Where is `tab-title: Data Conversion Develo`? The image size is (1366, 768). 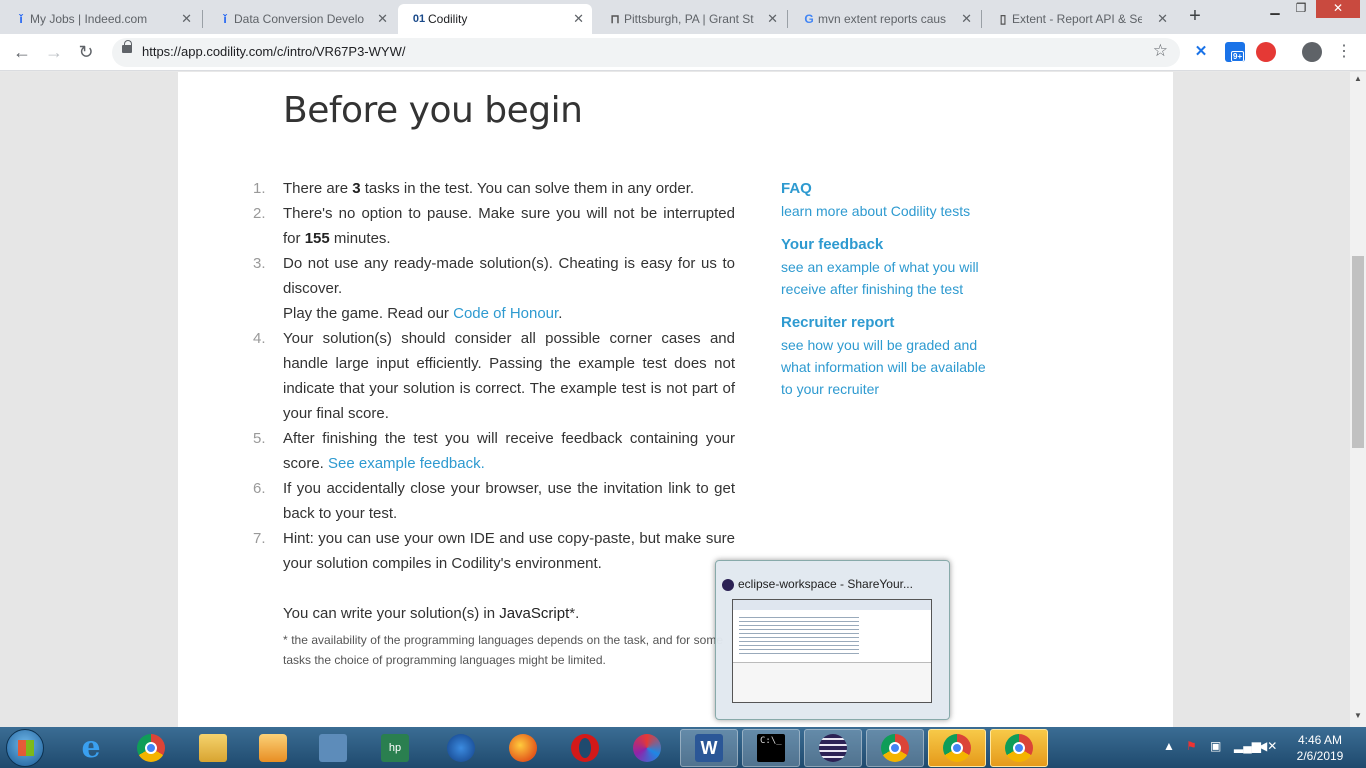
tab-title: Data Conversion Develo is located at coordinates (299, 19).